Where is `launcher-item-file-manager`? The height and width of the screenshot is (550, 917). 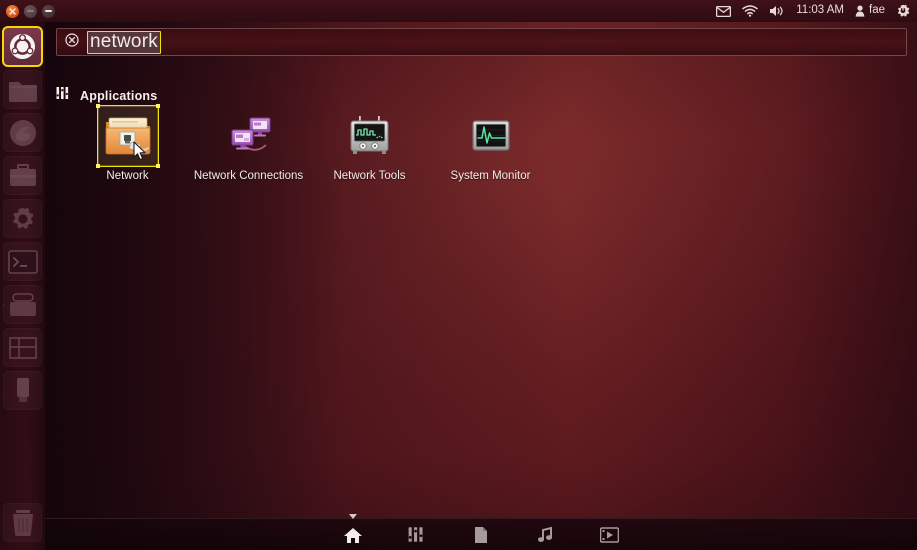
launcher-item-file-manager is located at coordinates (22, 89).